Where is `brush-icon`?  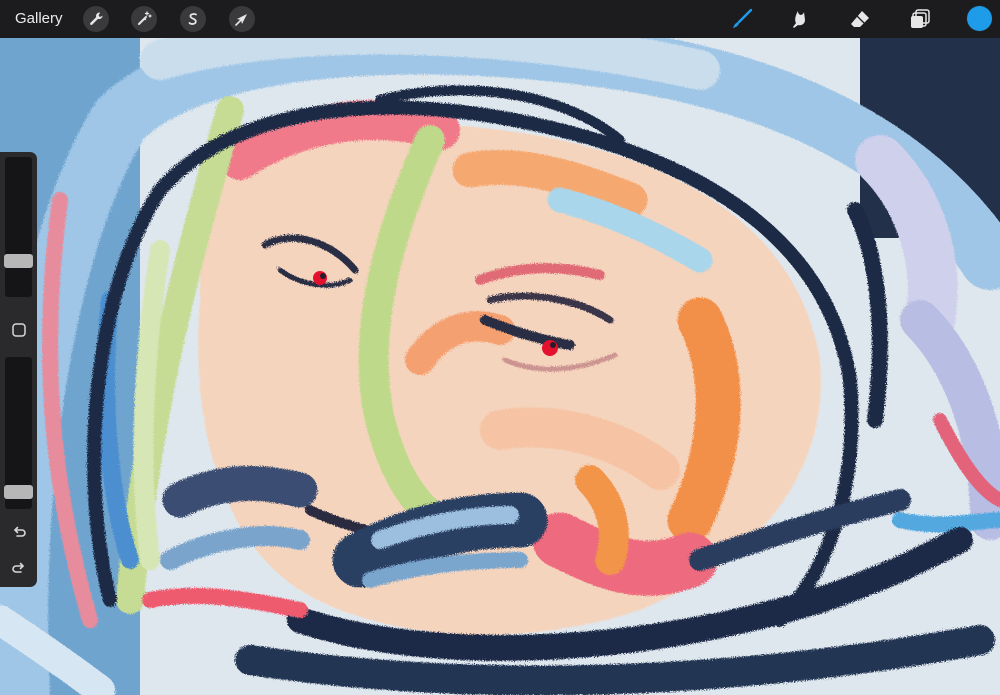
brush-icon is located at coordinates (743, 18).